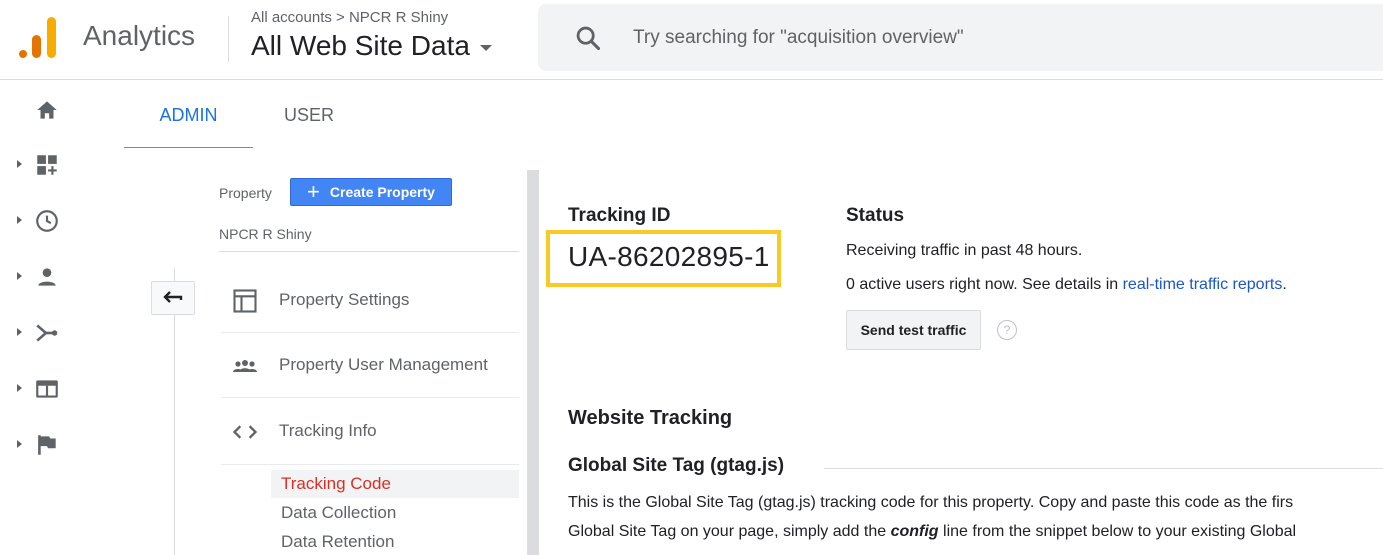  I want to click on menu-label: Property Settings, so click(344, 299).